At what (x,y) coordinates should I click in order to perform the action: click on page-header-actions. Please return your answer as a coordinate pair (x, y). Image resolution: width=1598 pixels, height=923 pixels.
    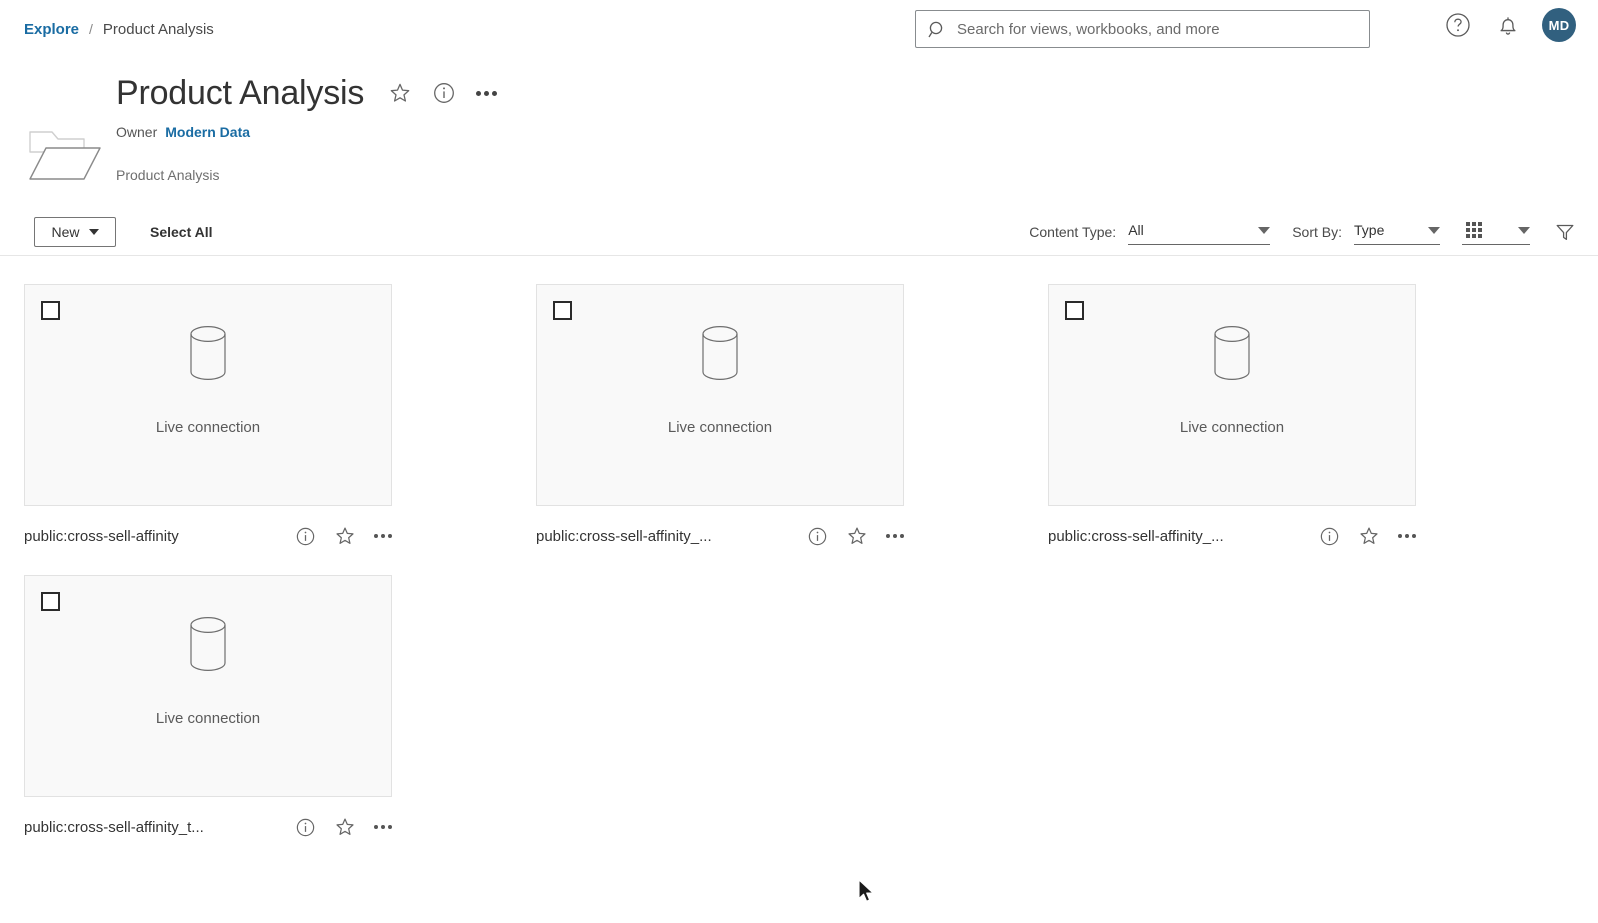
    Looking at the image, I should click on (443, 93).